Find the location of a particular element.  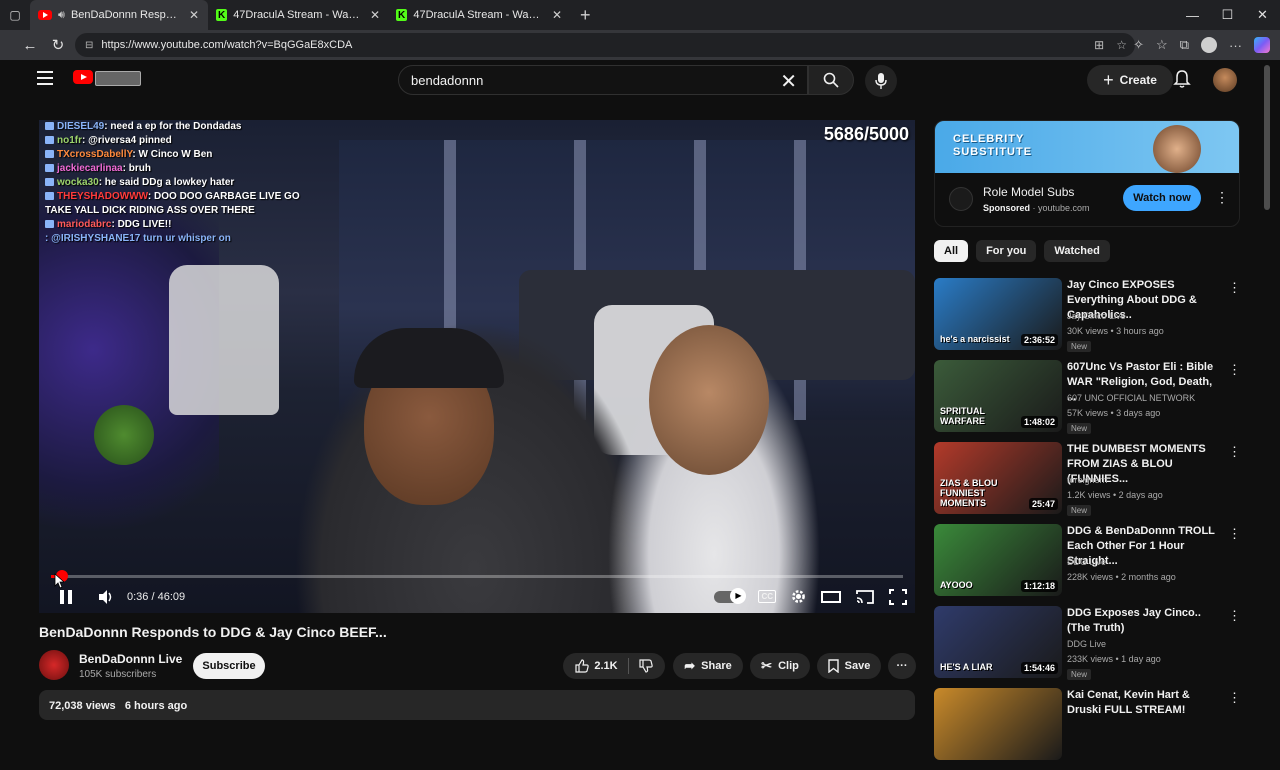

collections-icon: ⧉ is located at coordinates (1184, 45).